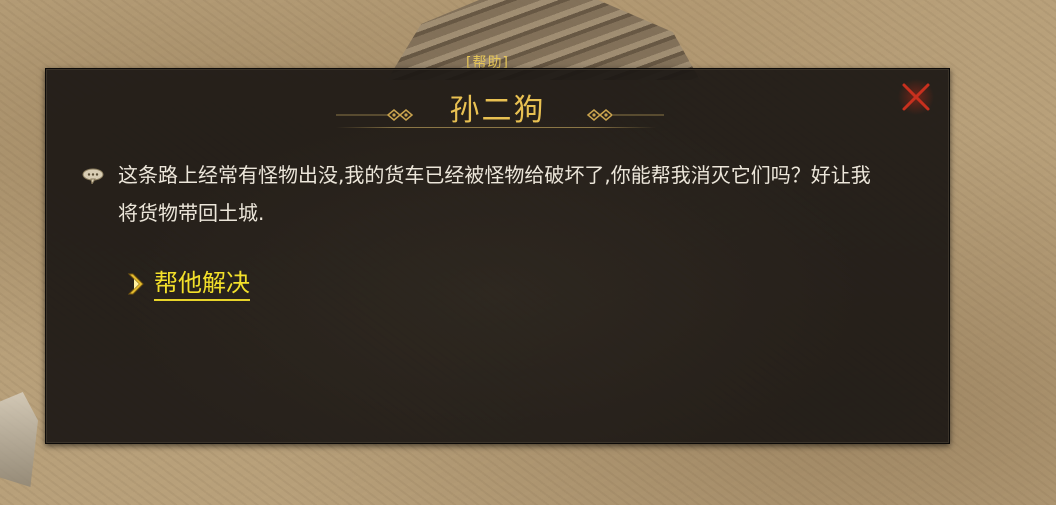  Describe the element at coordinates (135, 284) in the screenshot. I see `option-arrow-icon` at that location.